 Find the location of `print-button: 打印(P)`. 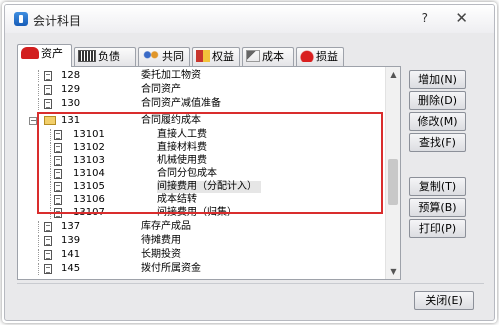

print-button: 打印(P) is located at coordinates (437, 228).